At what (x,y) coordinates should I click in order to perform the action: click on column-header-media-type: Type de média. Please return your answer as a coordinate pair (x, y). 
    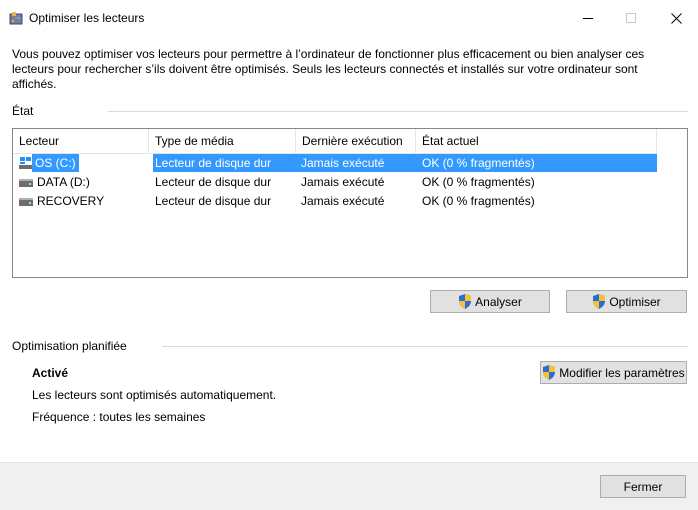
    Looking at the image, I should click on (222, 141).